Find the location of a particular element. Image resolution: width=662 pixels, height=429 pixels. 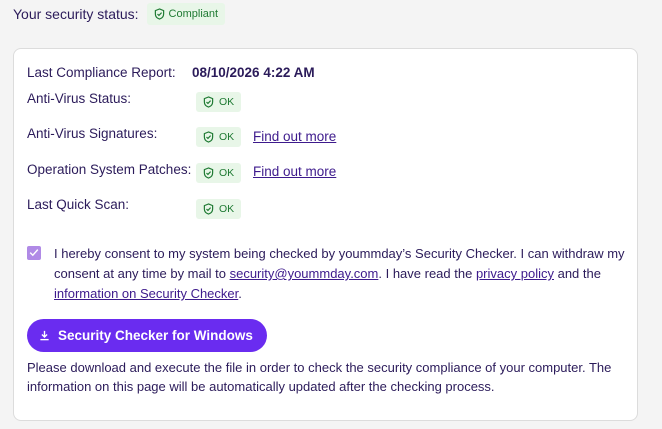

anti-virus-status-badge: OK is located at coordinates (219, 102).